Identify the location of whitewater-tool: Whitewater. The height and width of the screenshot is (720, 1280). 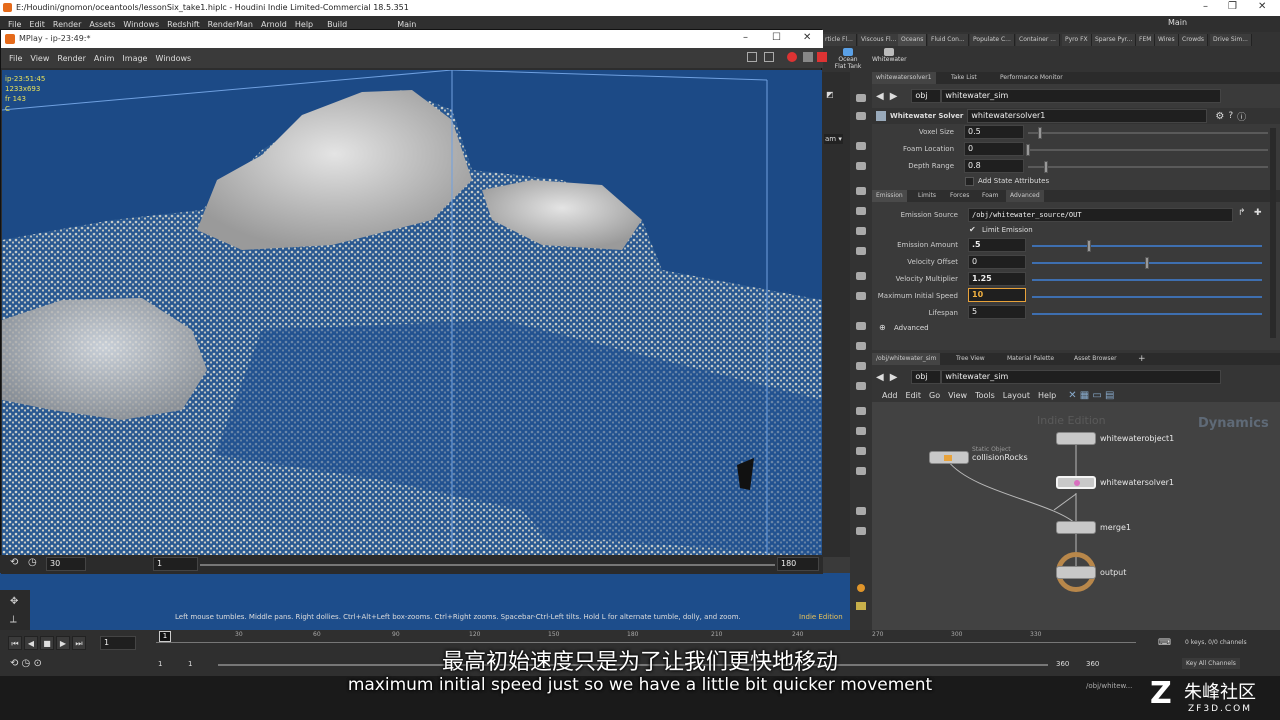
(889, 55).